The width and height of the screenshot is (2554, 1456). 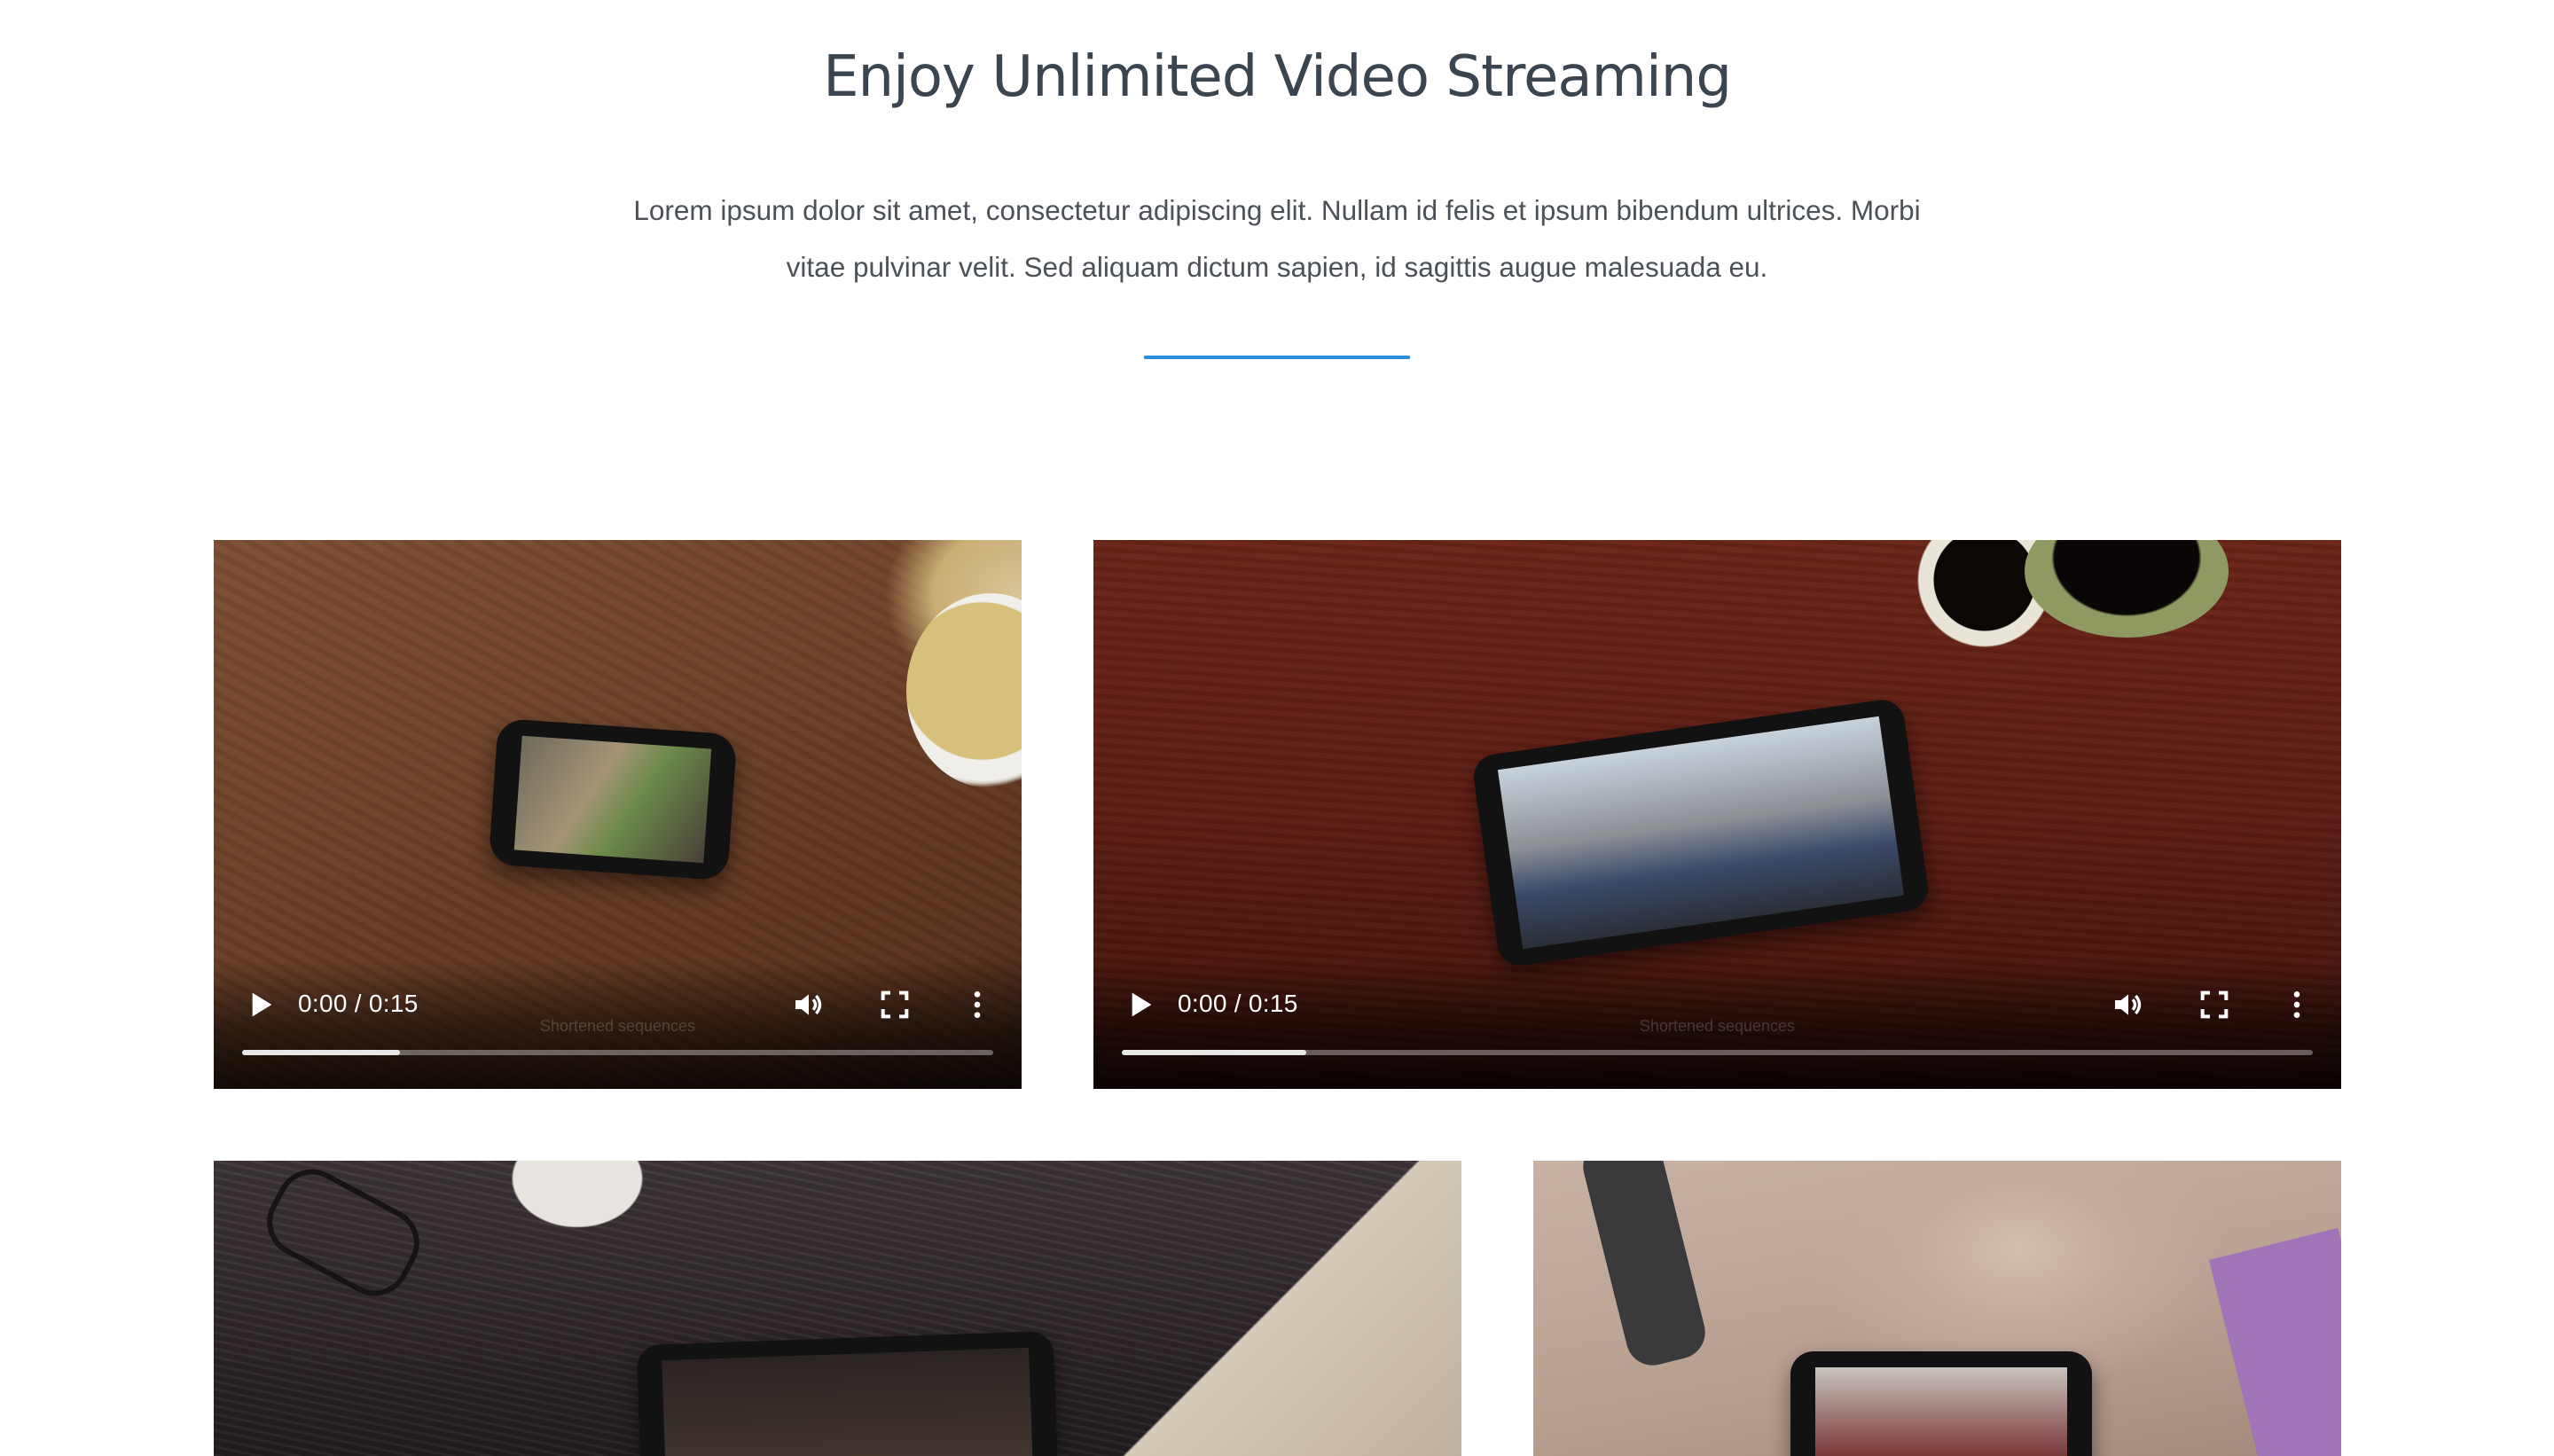 I want to click on glasses-image, so click(x=343, y=1235).